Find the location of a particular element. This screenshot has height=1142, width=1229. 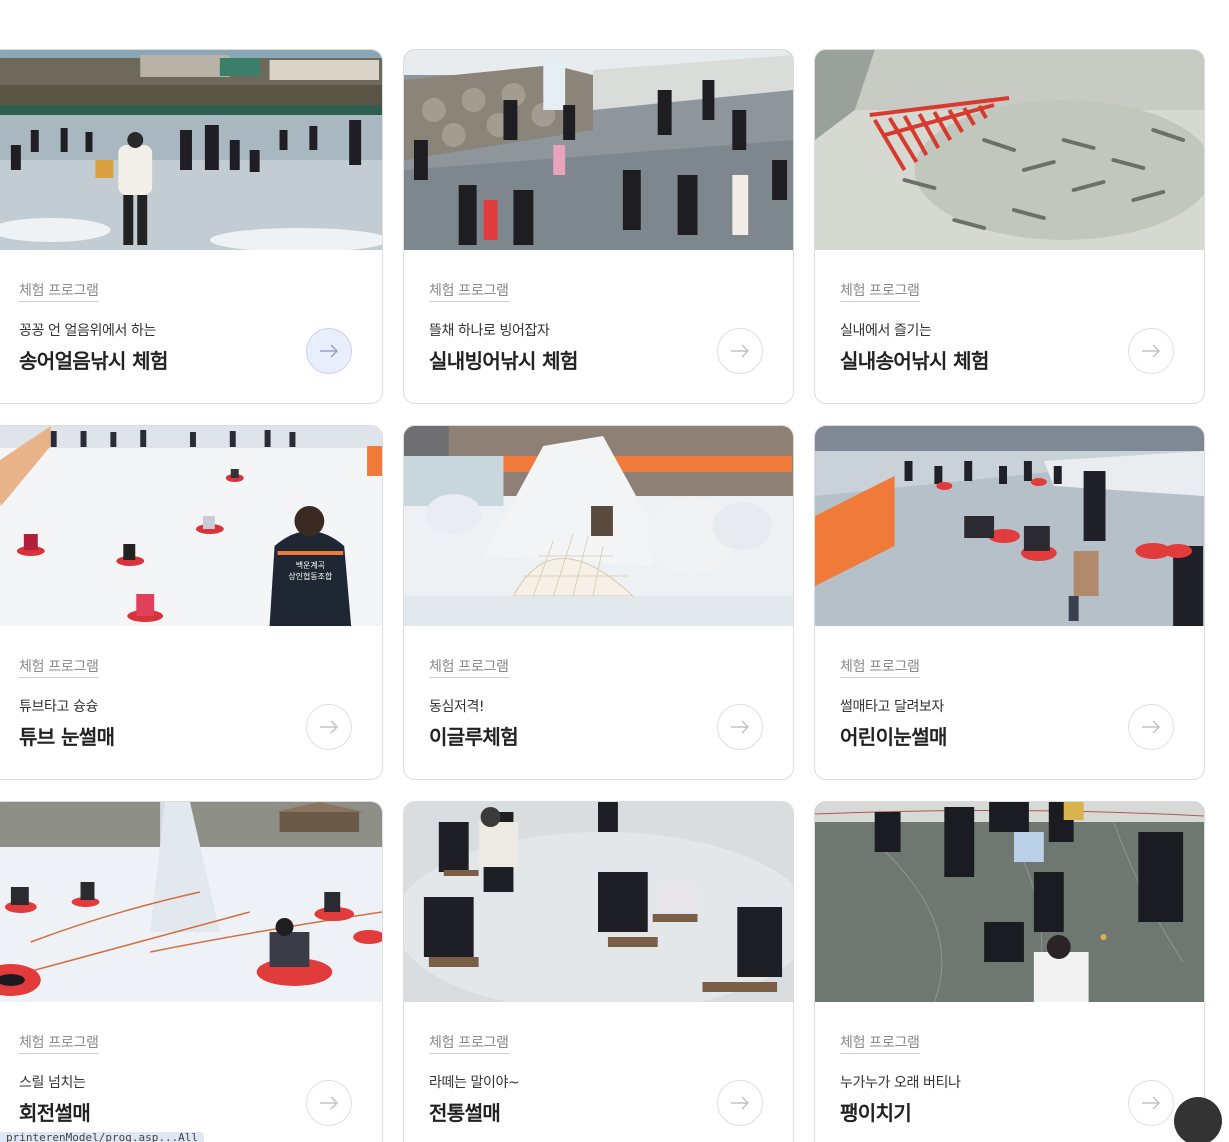

card-subtitle: 스릴 넘치는 is located at coordinates (52, 1083).